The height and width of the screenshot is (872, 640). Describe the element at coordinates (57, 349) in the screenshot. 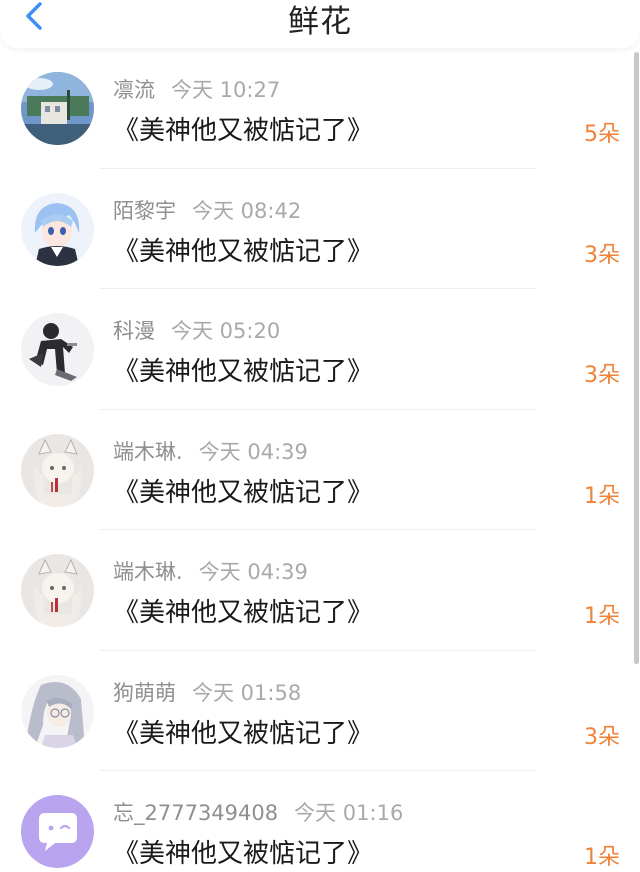

I see `dark-figure-avatar` at that location.